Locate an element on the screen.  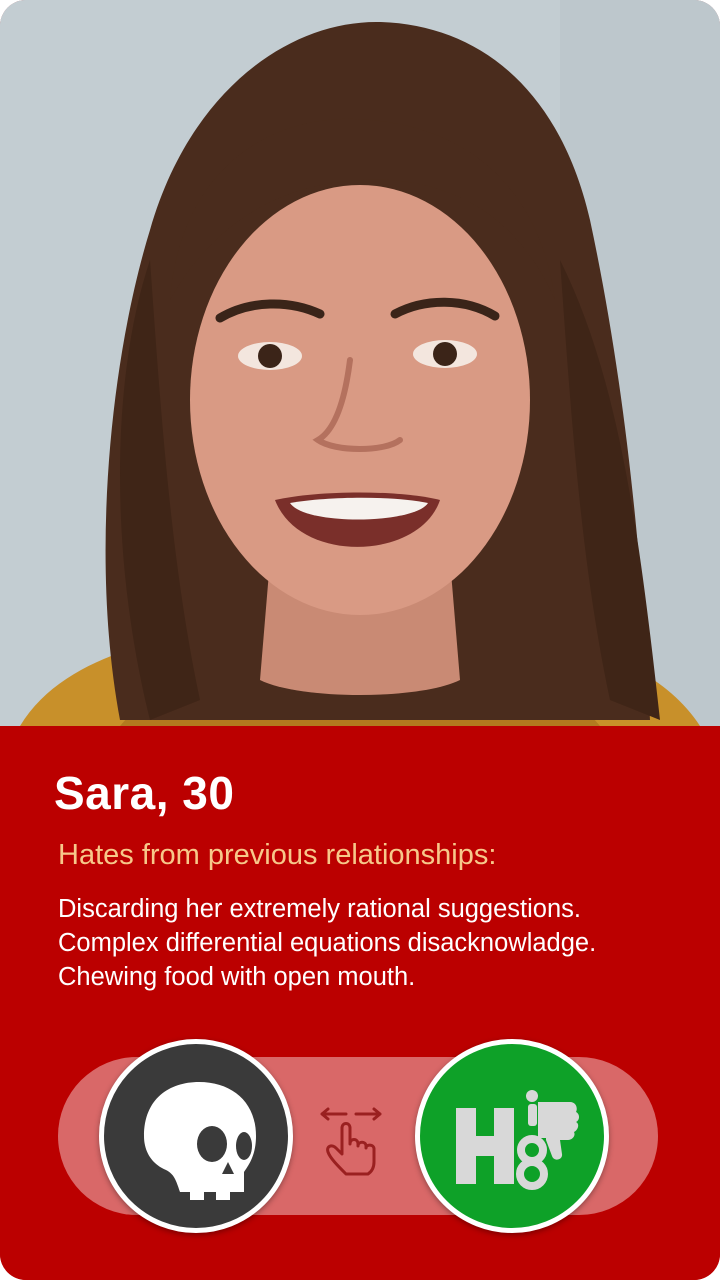
hates-section-title: Hates from previous relationships: is located at coordinates (277, 855).